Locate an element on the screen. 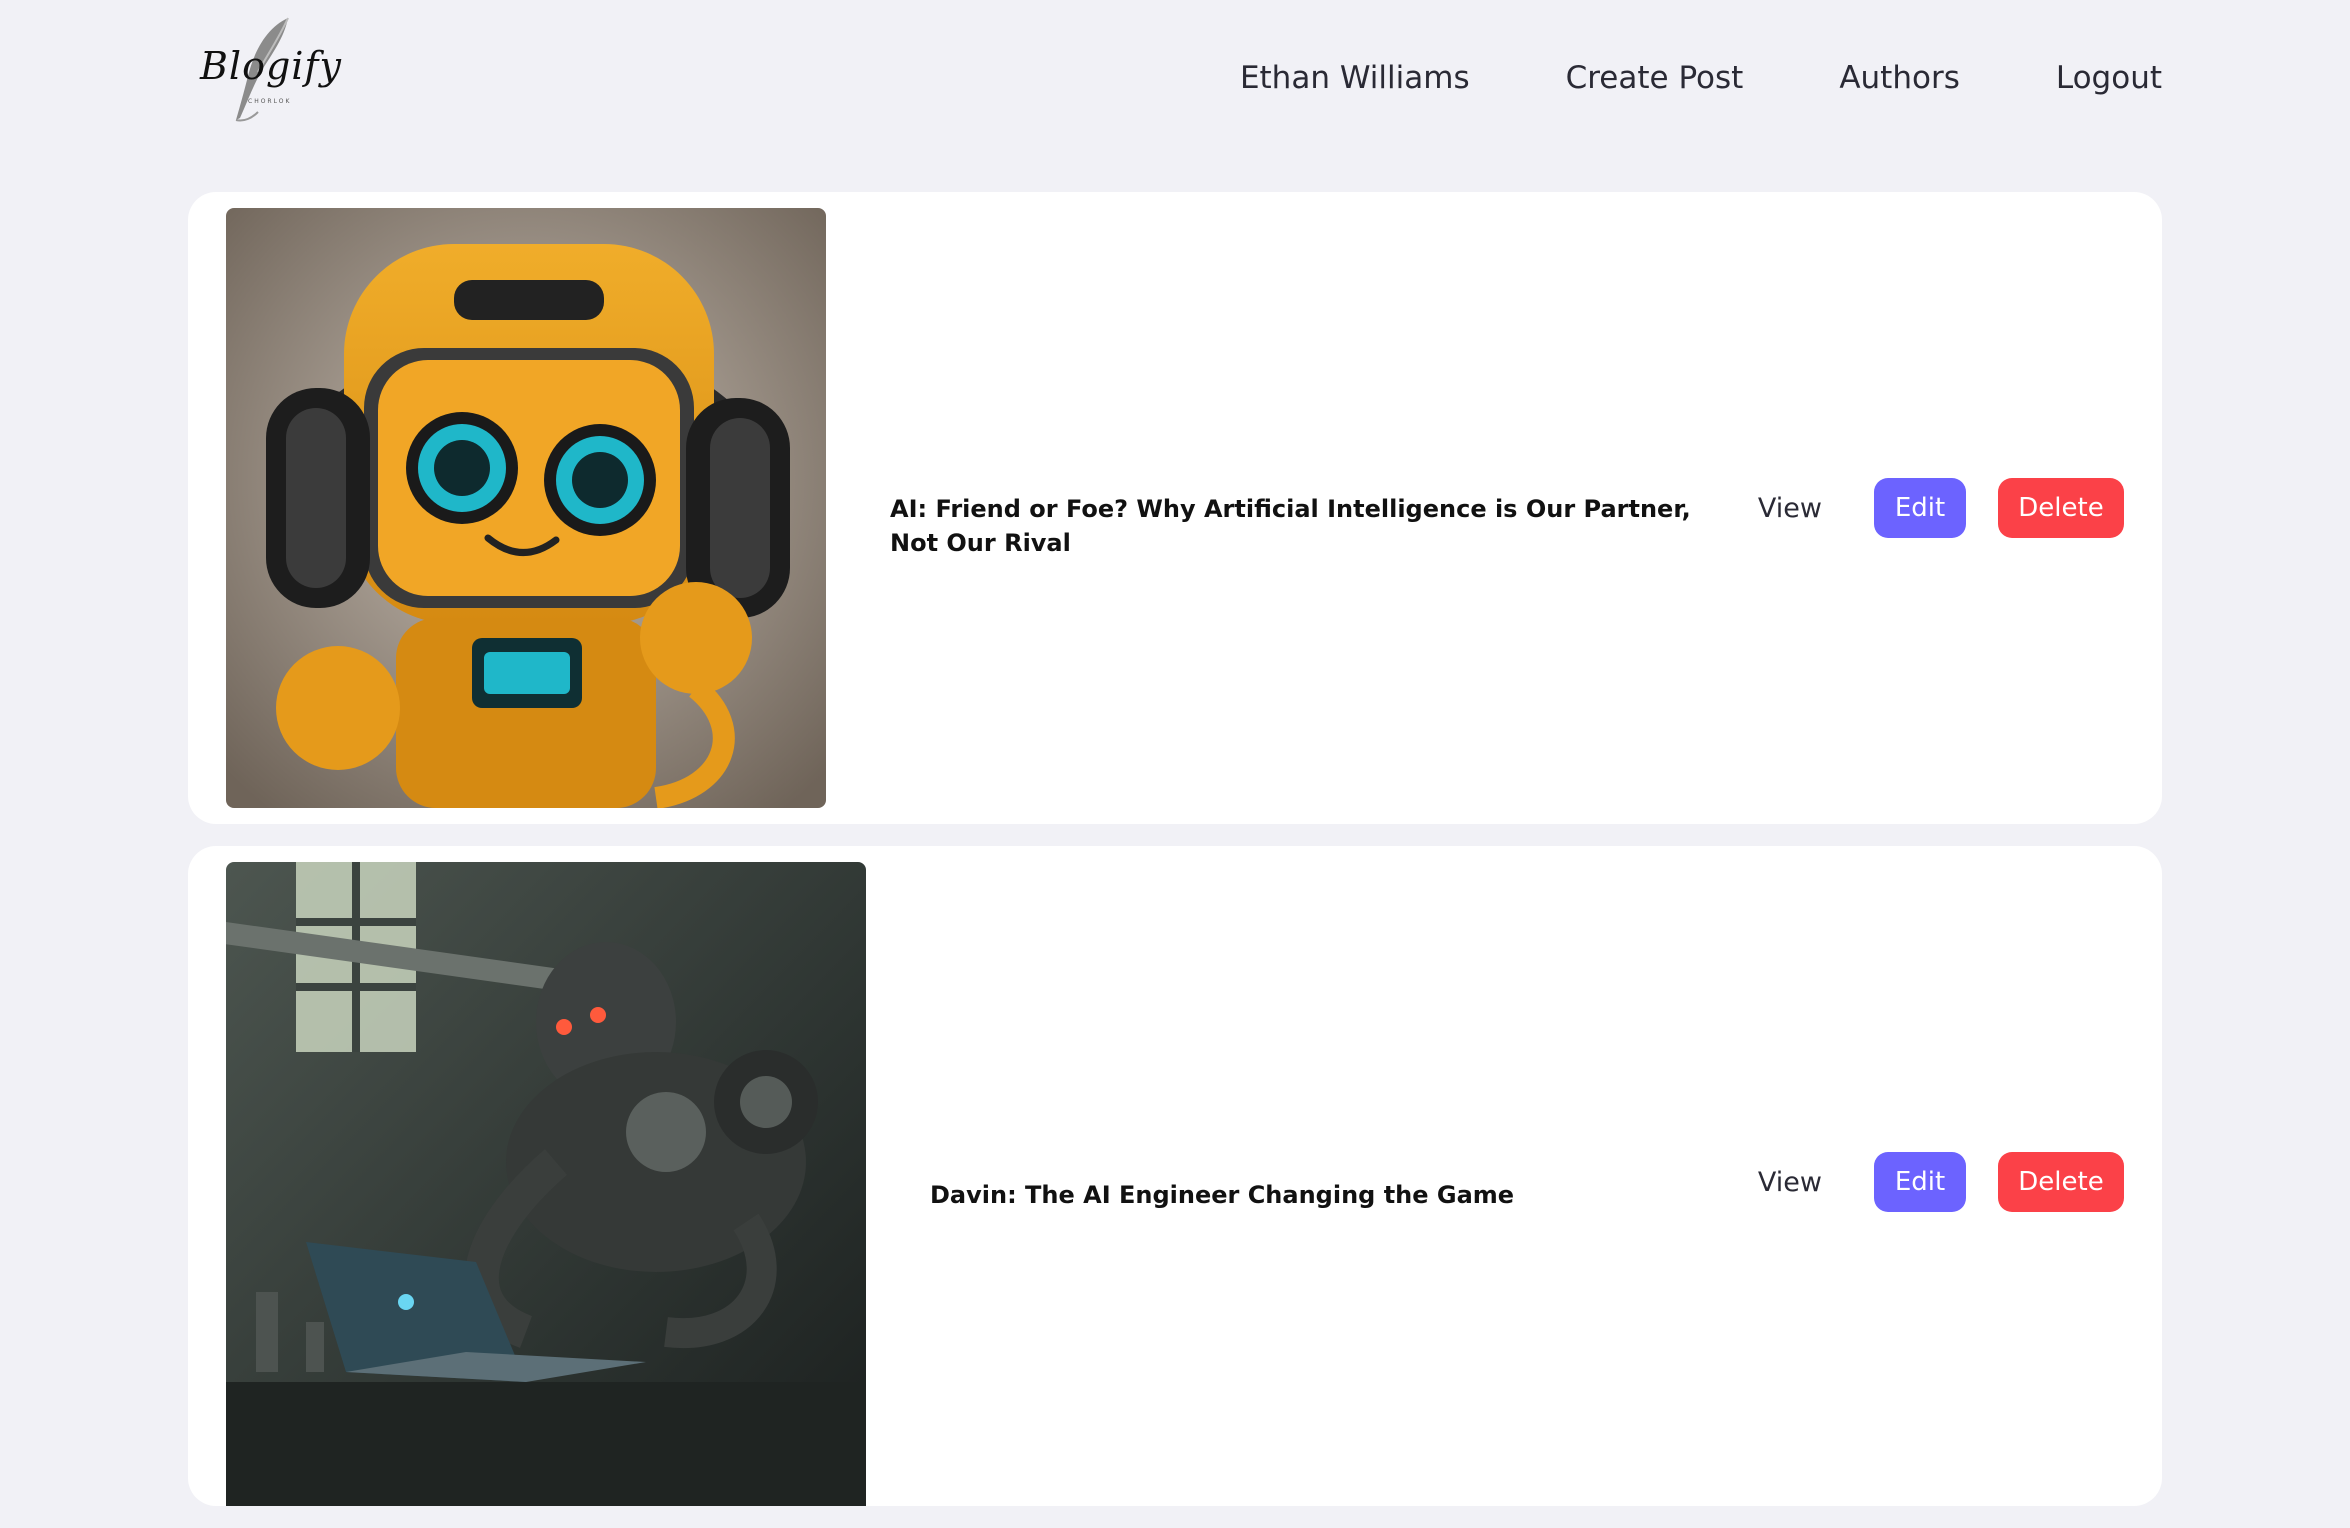 This screenshot has height=1528, width=2350. blogify-logo: Blogify CHORLOK is located at coordinates (268, 70).